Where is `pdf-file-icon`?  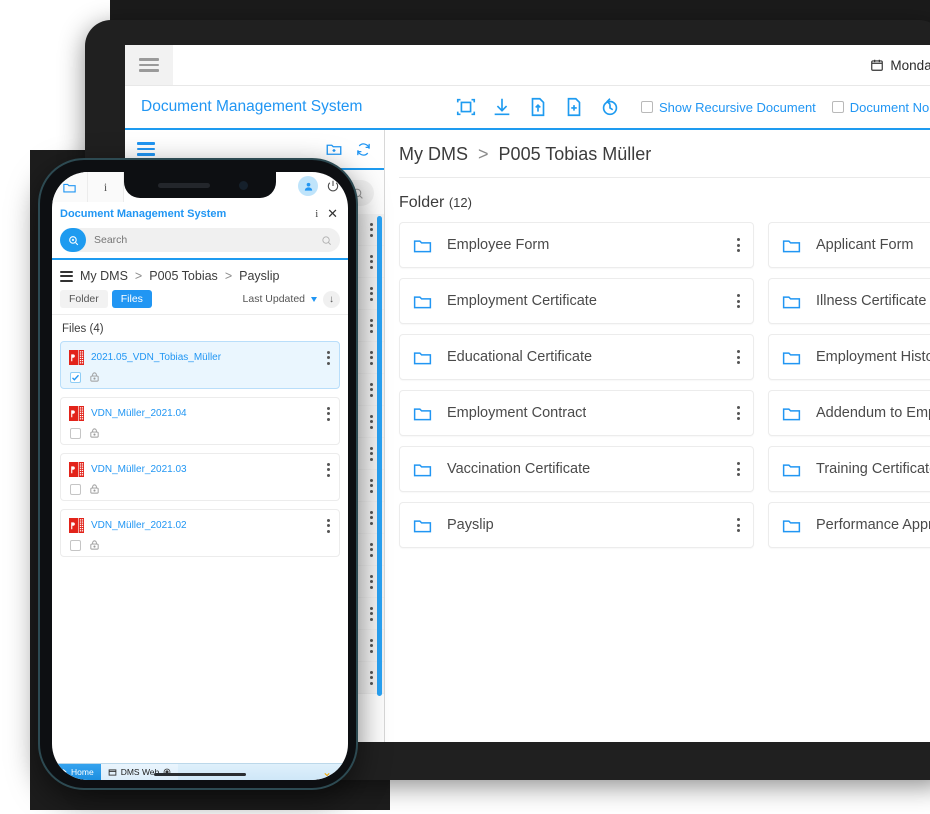 pdf-file-icon is located at coordinates (76, 469).